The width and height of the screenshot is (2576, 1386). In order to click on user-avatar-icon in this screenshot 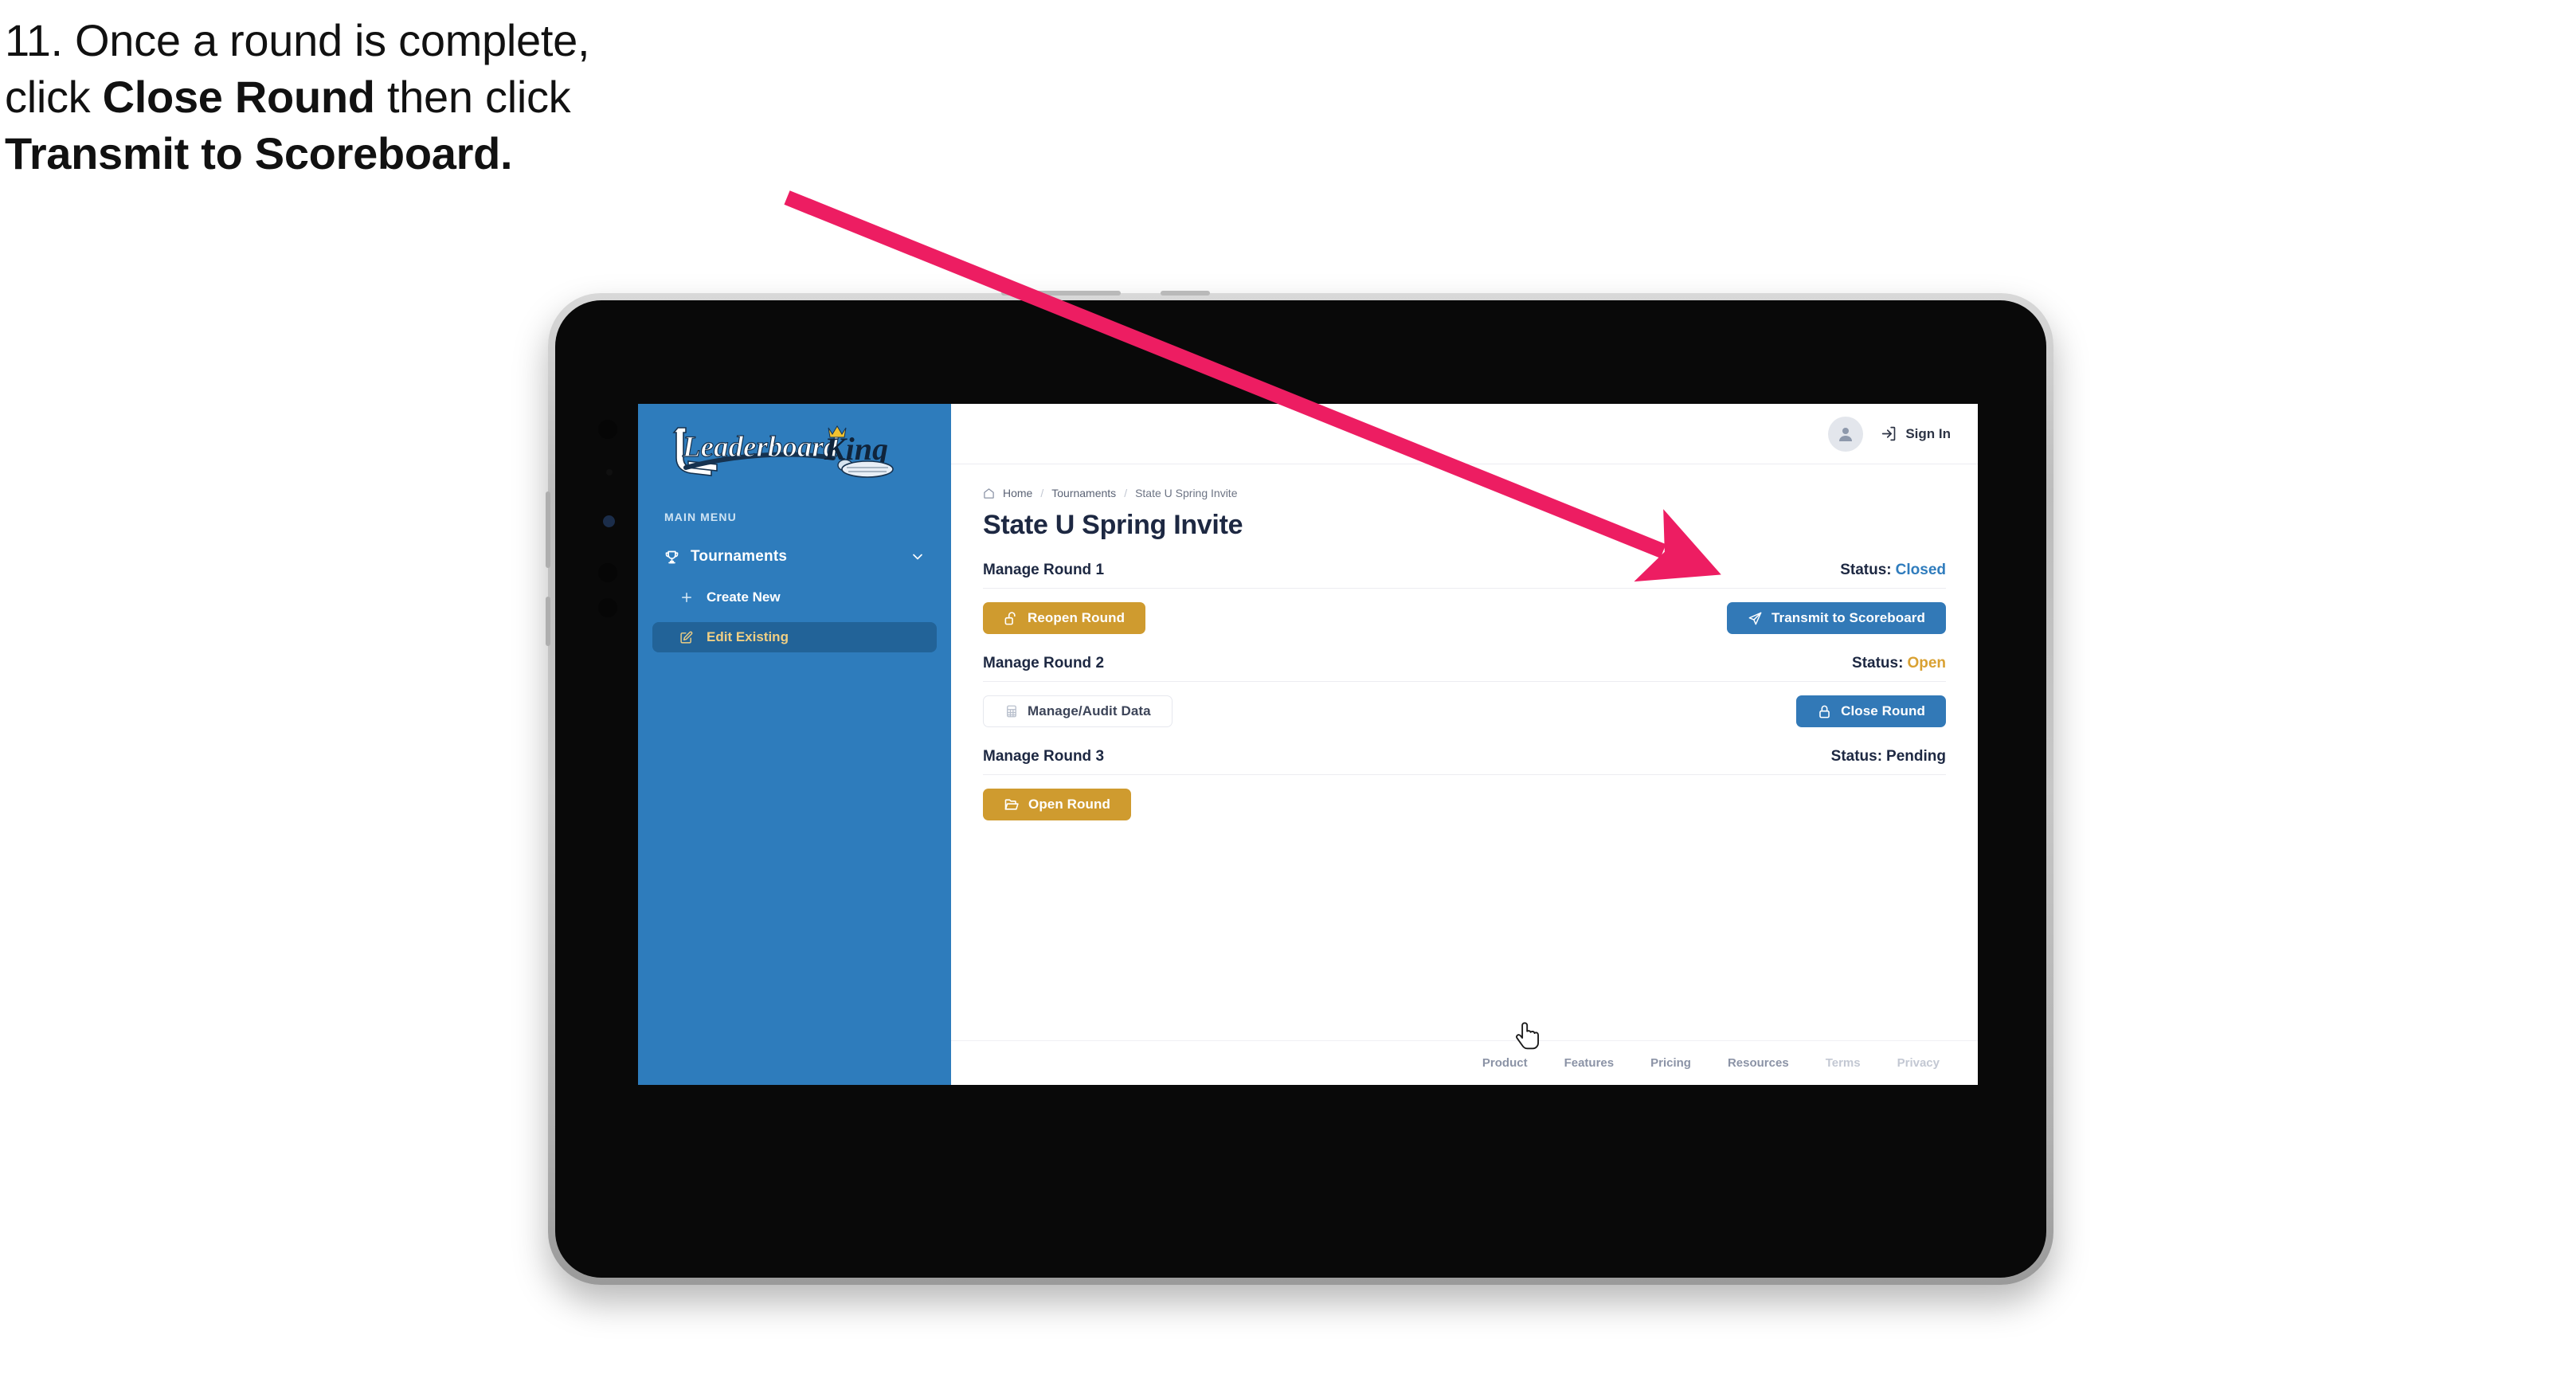, I will do `click(1846, 434)`.